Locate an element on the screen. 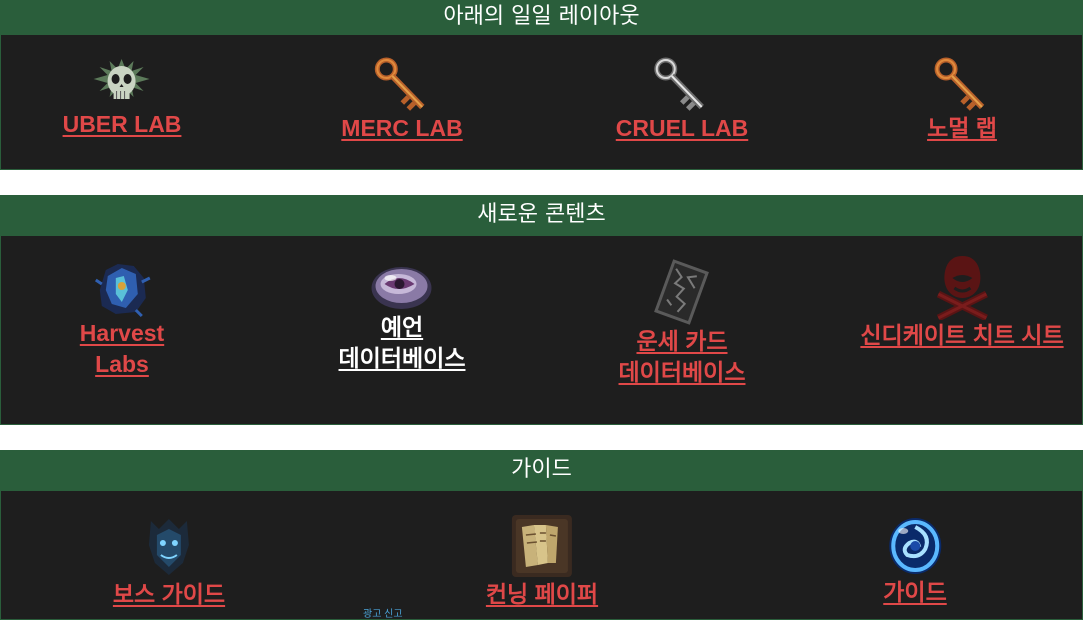  cruel-lab-link: CRUEL LAB is located at coordinates (682, 128).